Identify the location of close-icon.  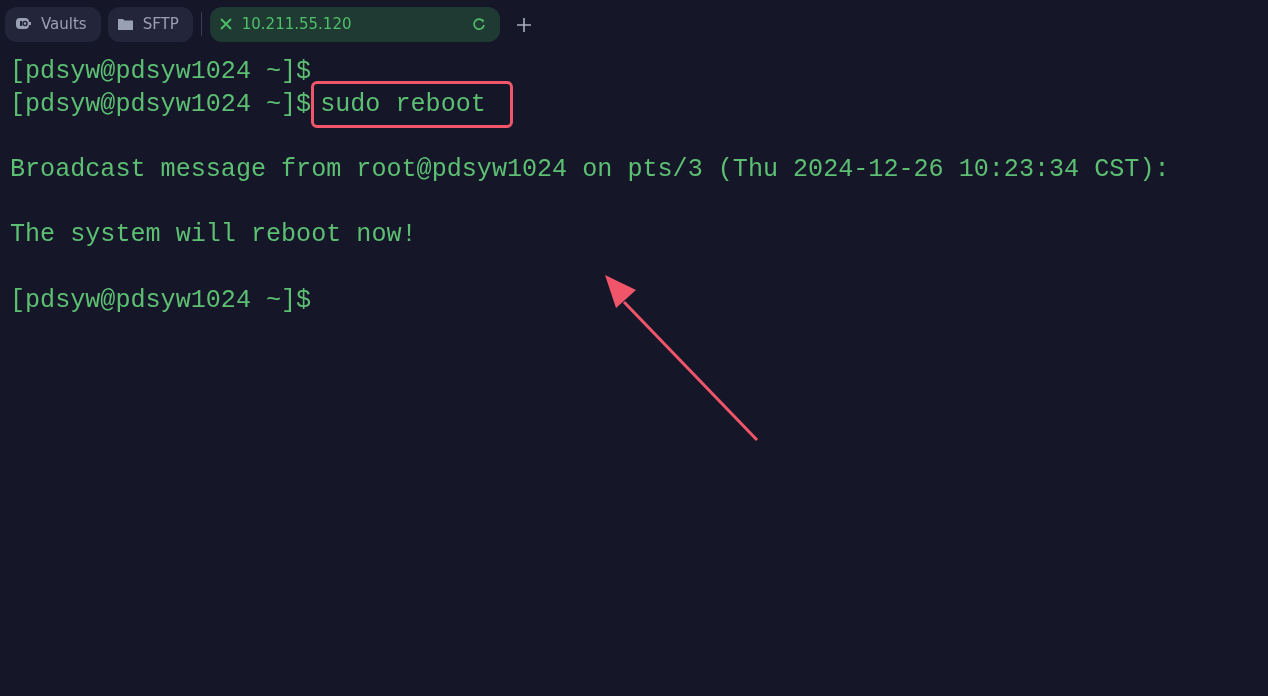
(225, 24).